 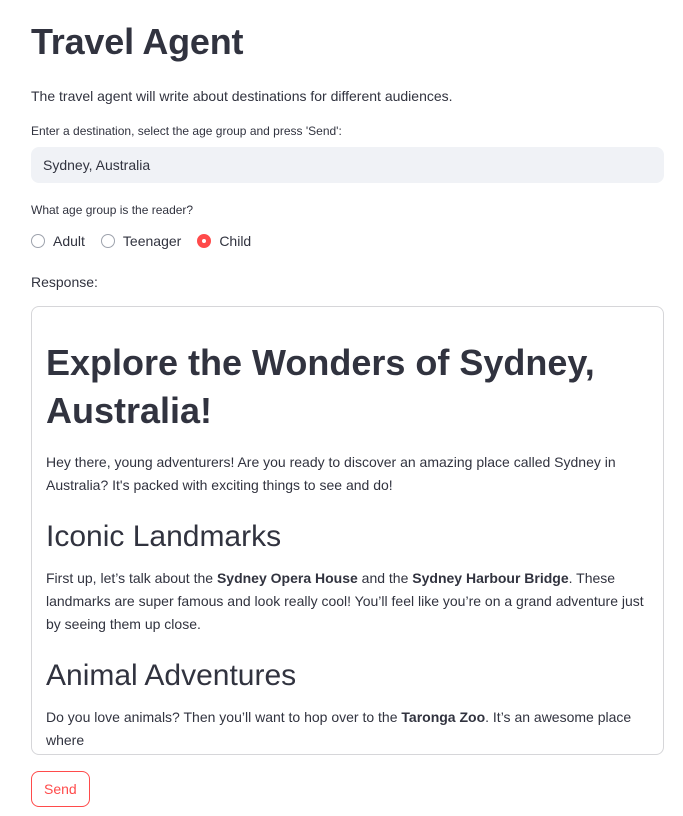 I want to click on destination-input, so click(x=347, y=165).